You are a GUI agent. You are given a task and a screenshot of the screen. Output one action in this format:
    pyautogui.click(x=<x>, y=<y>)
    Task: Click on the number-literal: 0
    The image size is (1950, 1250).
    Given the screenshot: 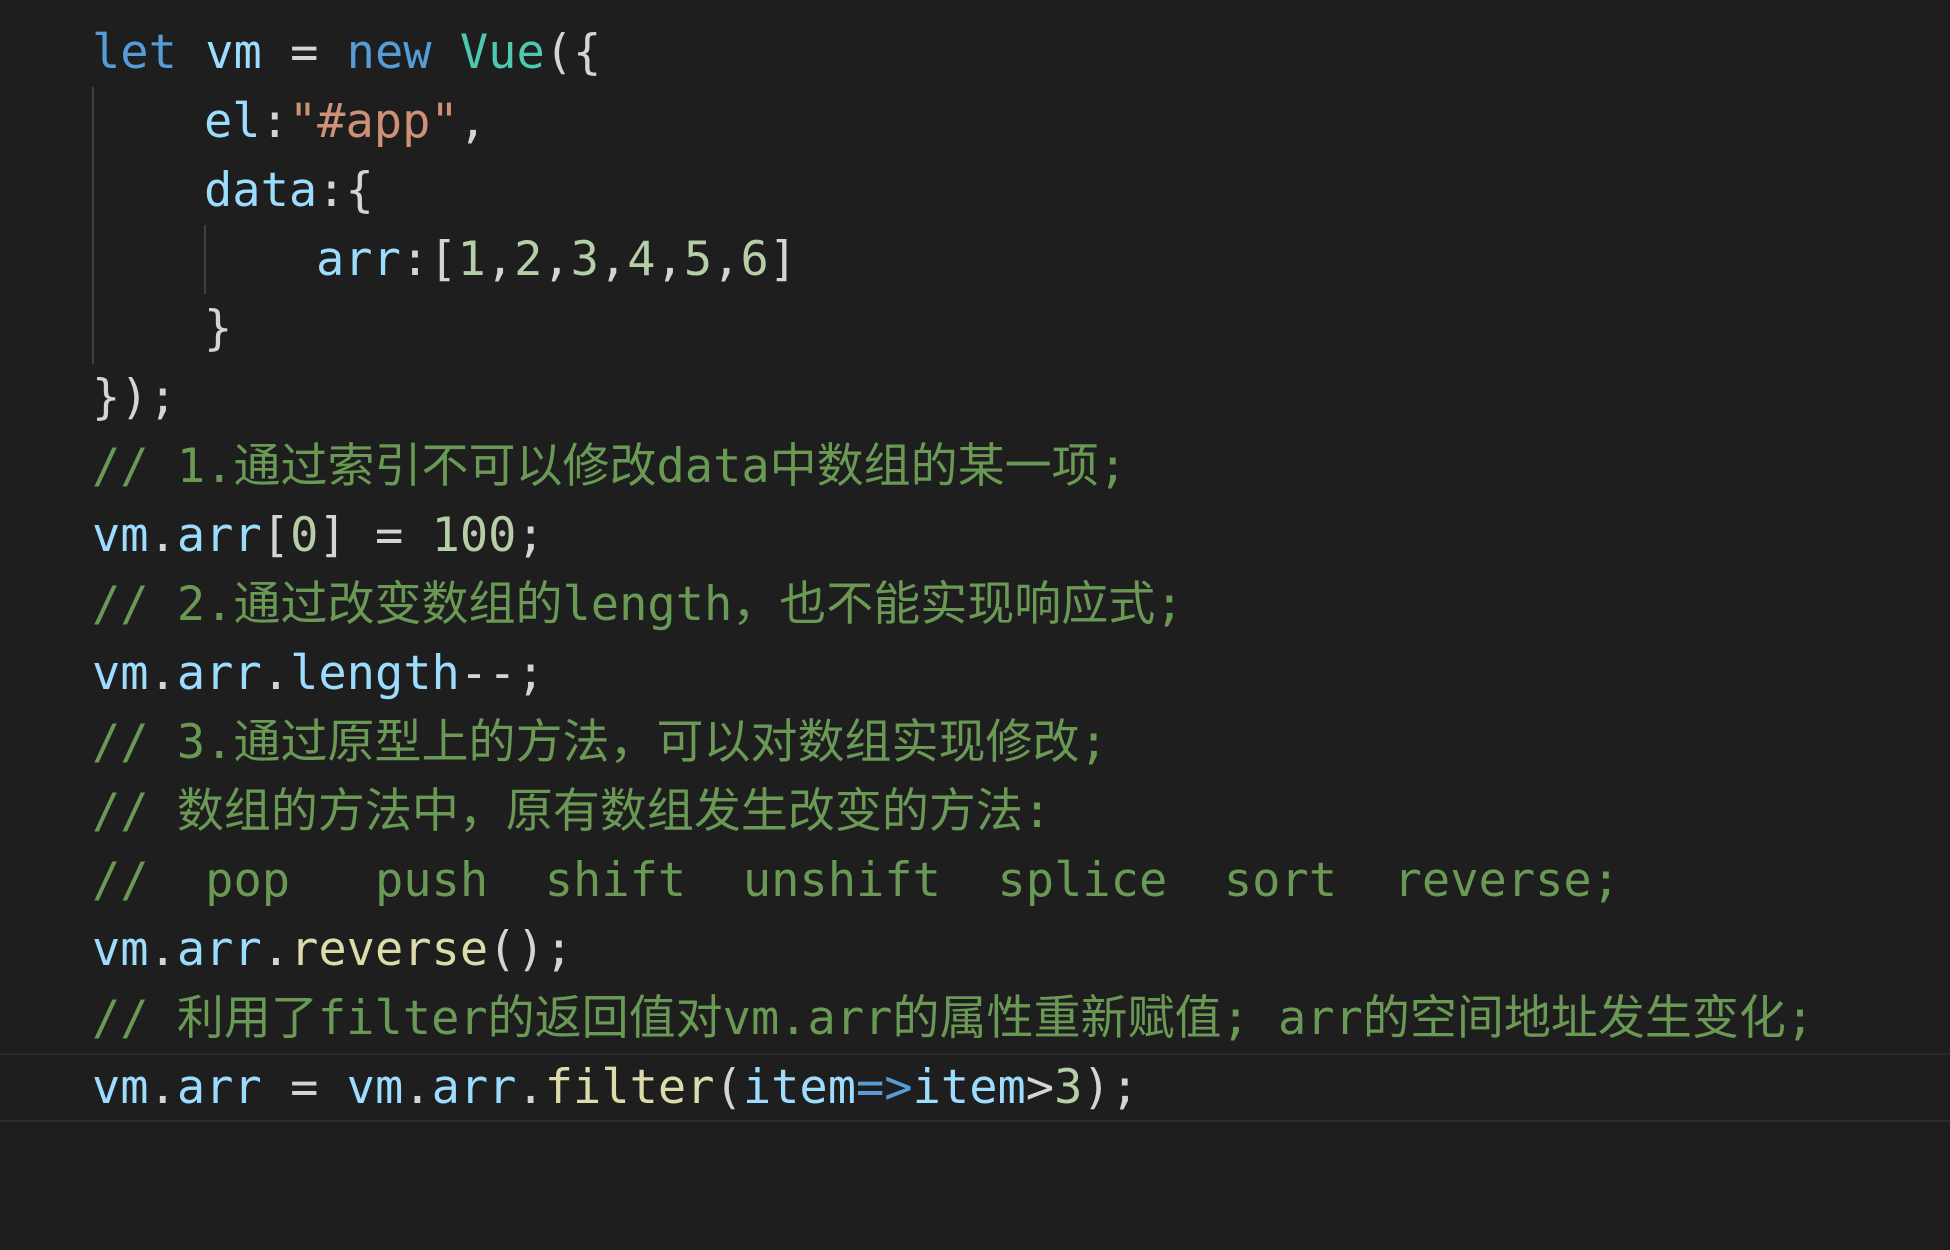 What is the action you would take?
    pyautogui.click(x=304, y=535)
    